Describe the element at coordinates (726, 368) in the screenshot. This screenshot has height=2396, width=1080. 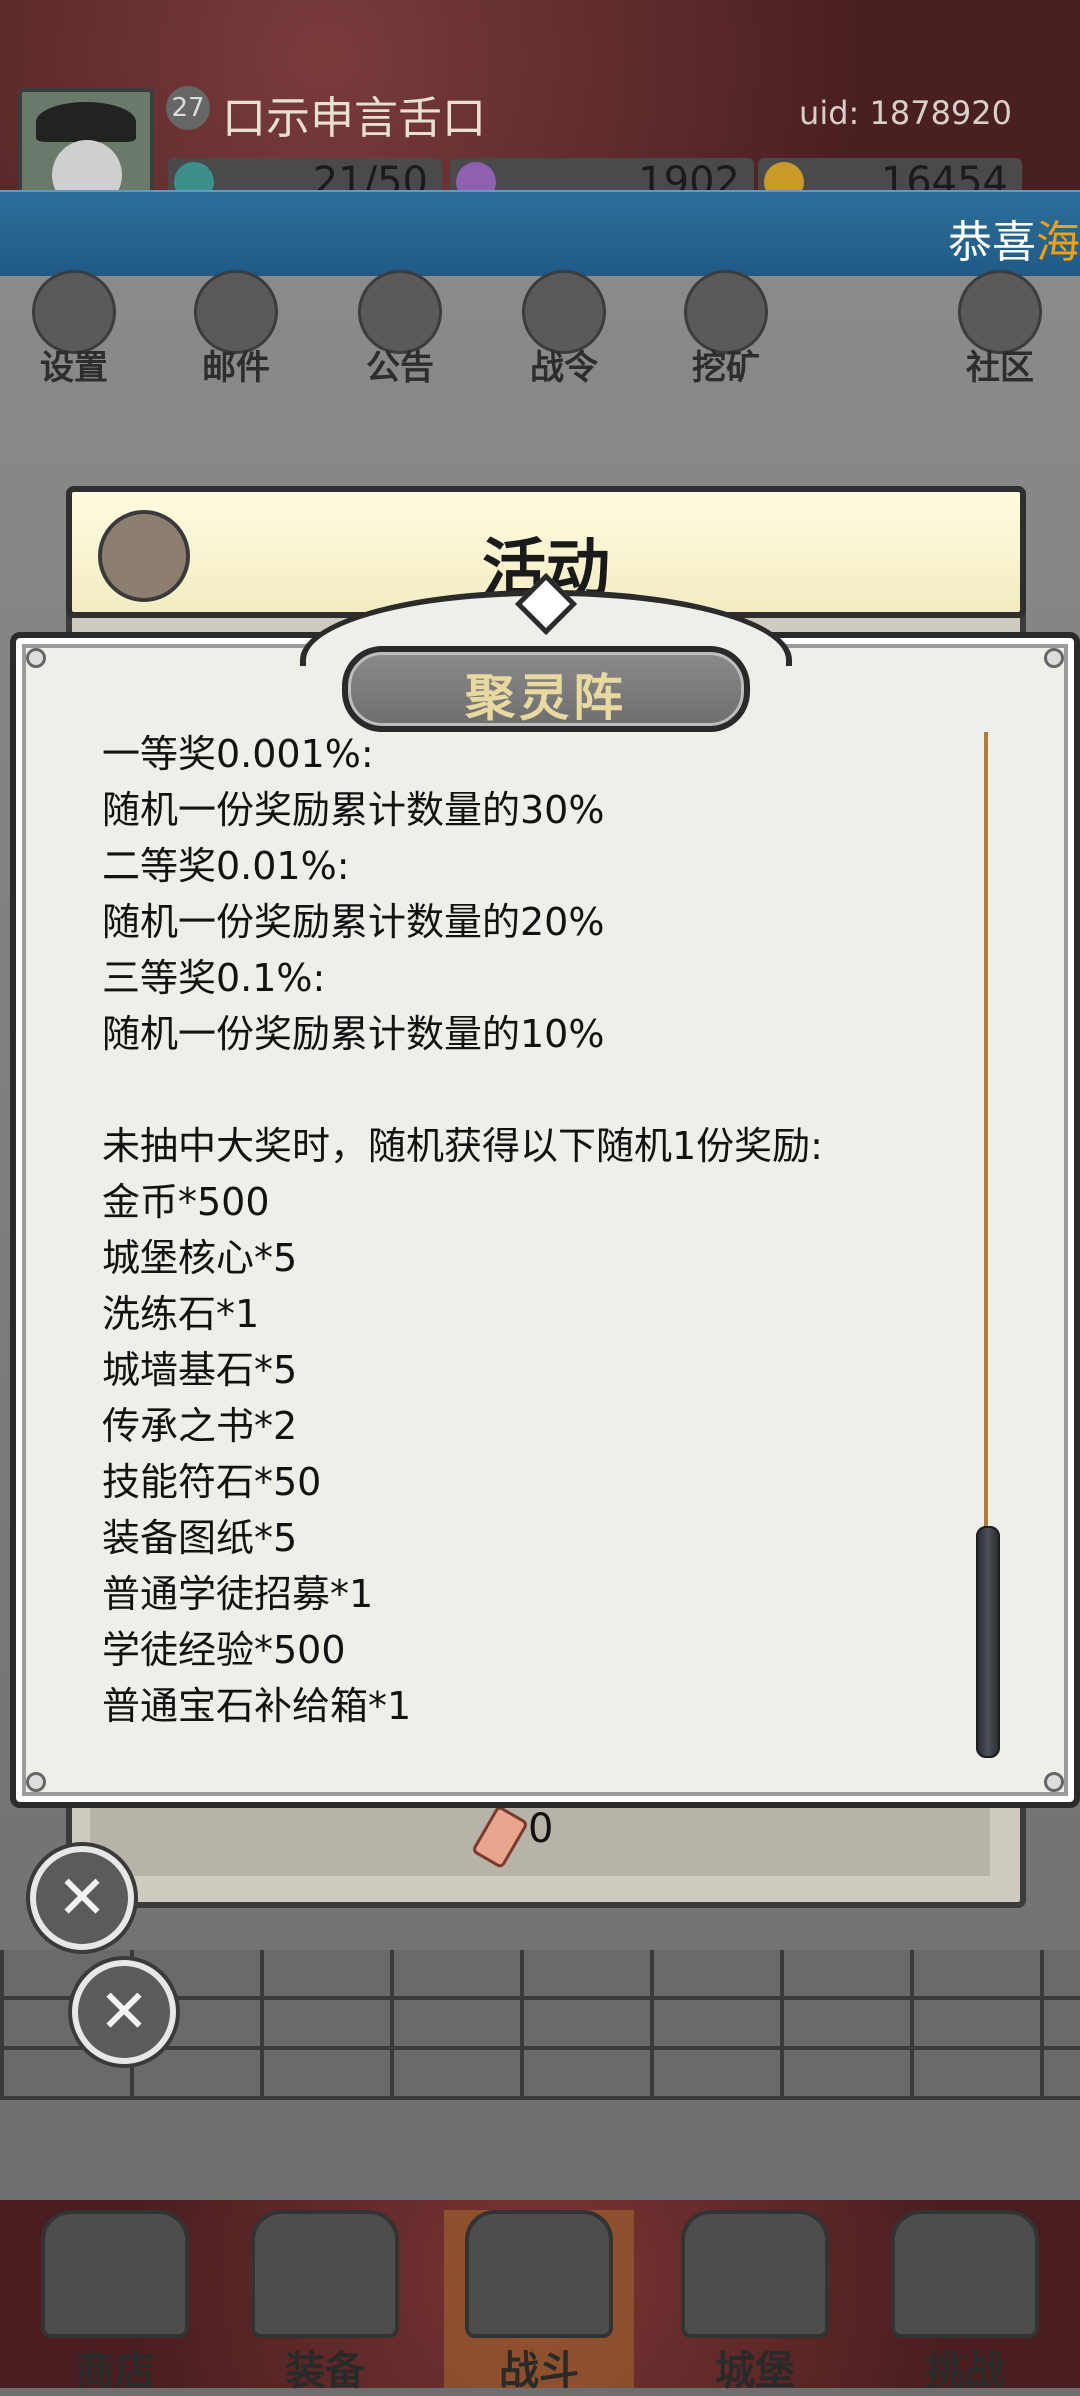
I see `menu-label: 挖矿` at that location.